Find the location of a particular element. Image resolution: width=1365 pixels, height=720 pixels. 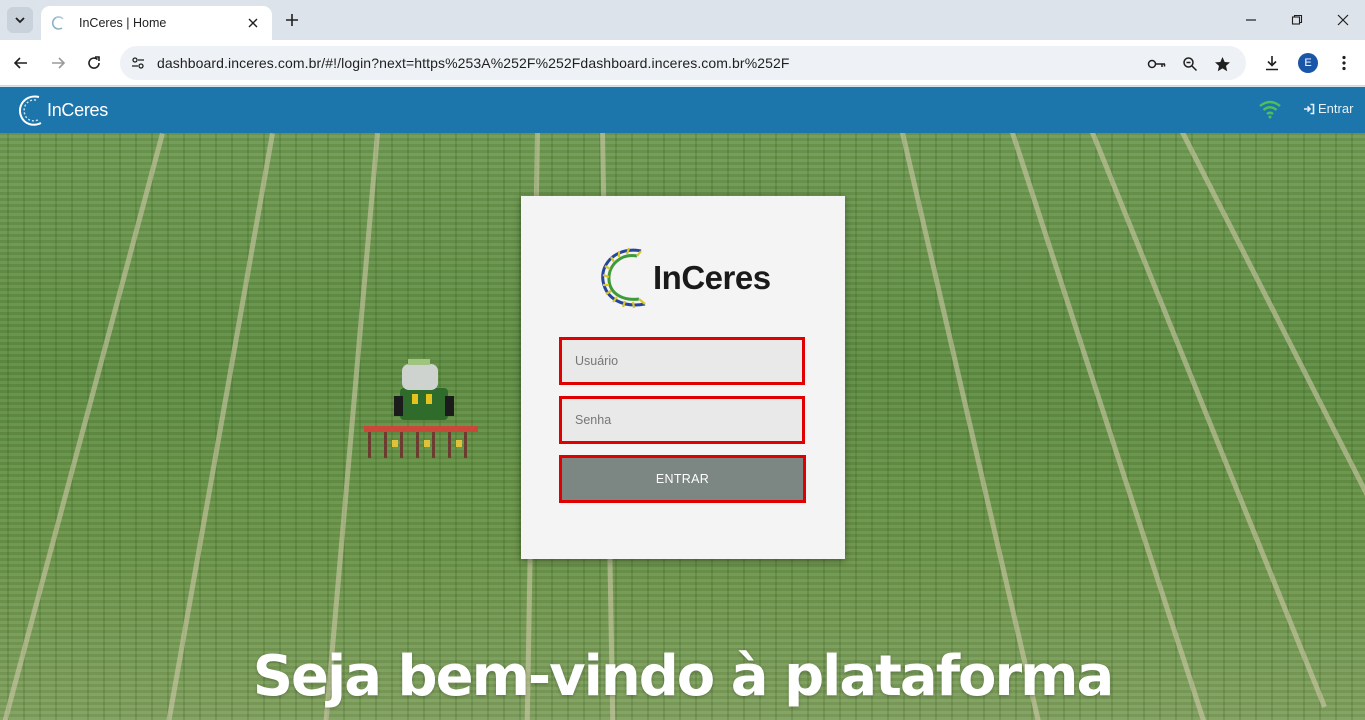

card-logo: InCeres is located at coordinates (687, 278).